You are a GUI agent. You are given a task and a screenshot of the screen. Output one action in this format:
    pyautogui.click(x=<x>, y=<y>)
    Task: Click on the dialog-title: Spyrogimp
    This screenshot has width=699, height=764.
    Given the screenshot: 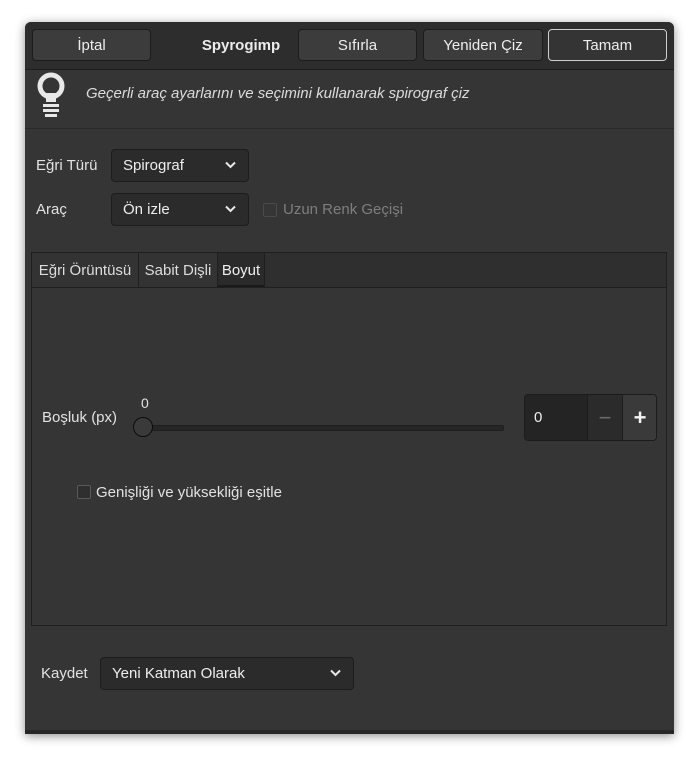 What is the action you would take?
    pyautogui.click(x=241, y=45)
    